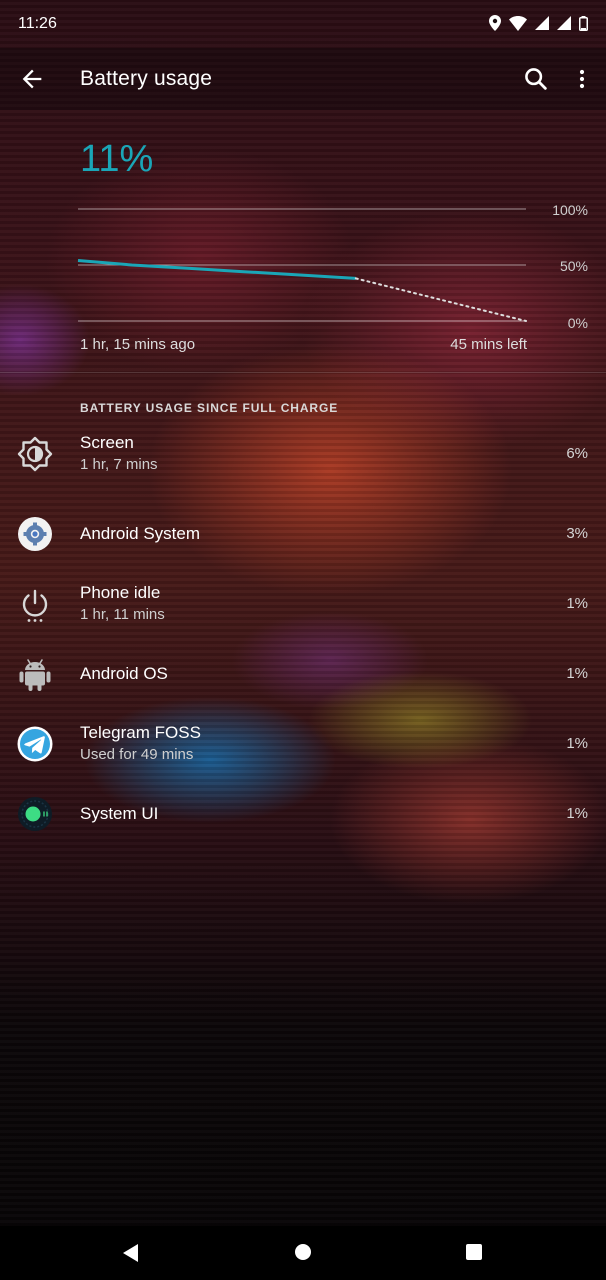  I want to click on gear-icon, so click(35, 534).